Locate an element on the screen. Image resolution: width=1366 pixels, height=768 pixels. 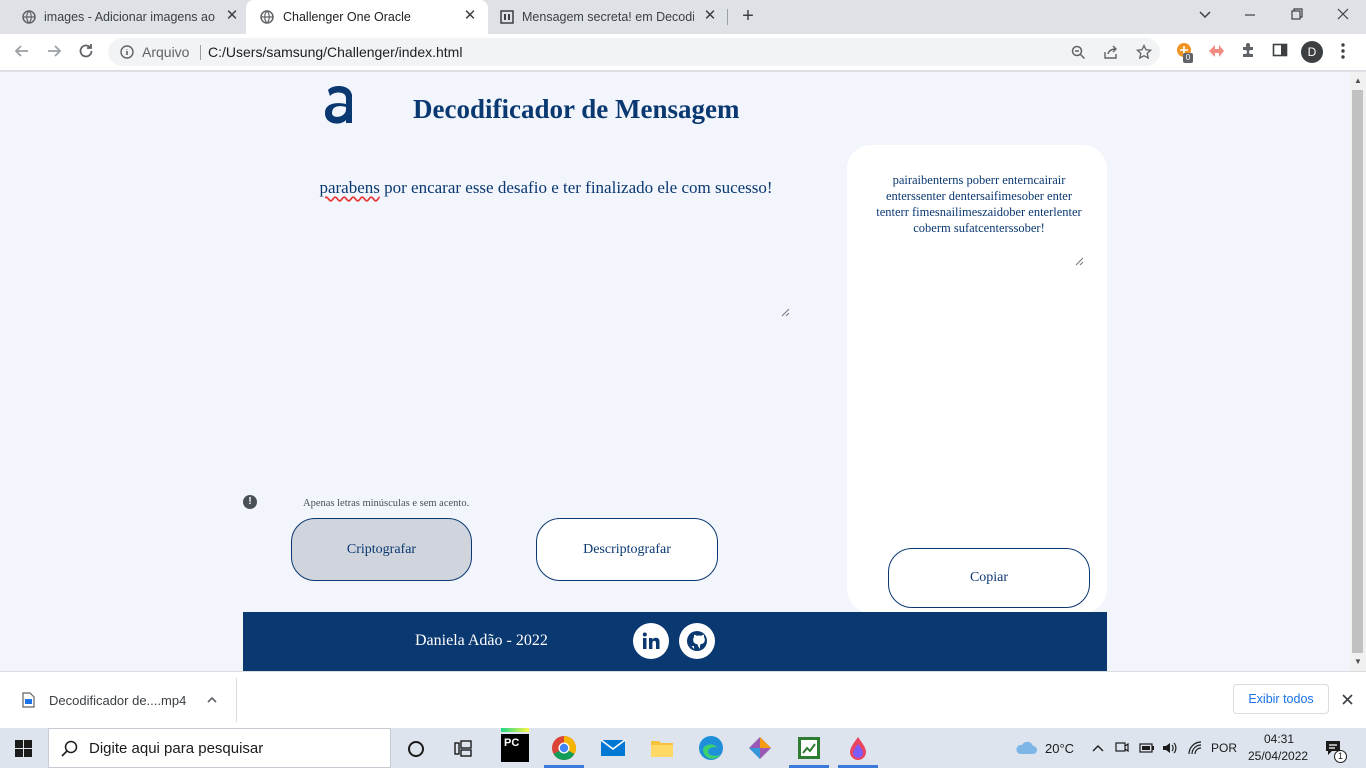
task-view-icon is located at coordinates (463, 748).